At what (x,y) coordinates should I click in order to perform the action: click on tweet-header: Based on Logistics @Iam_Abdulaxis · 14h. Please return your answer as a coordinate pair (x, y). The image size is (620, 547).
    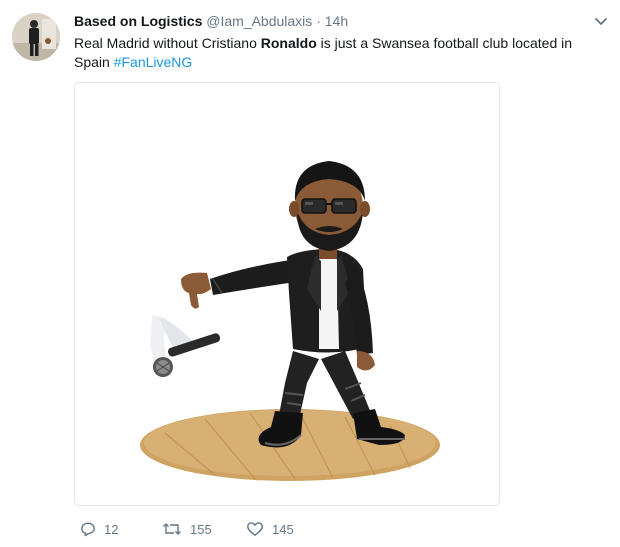
    Looking at the image, I should click on (211, 21).